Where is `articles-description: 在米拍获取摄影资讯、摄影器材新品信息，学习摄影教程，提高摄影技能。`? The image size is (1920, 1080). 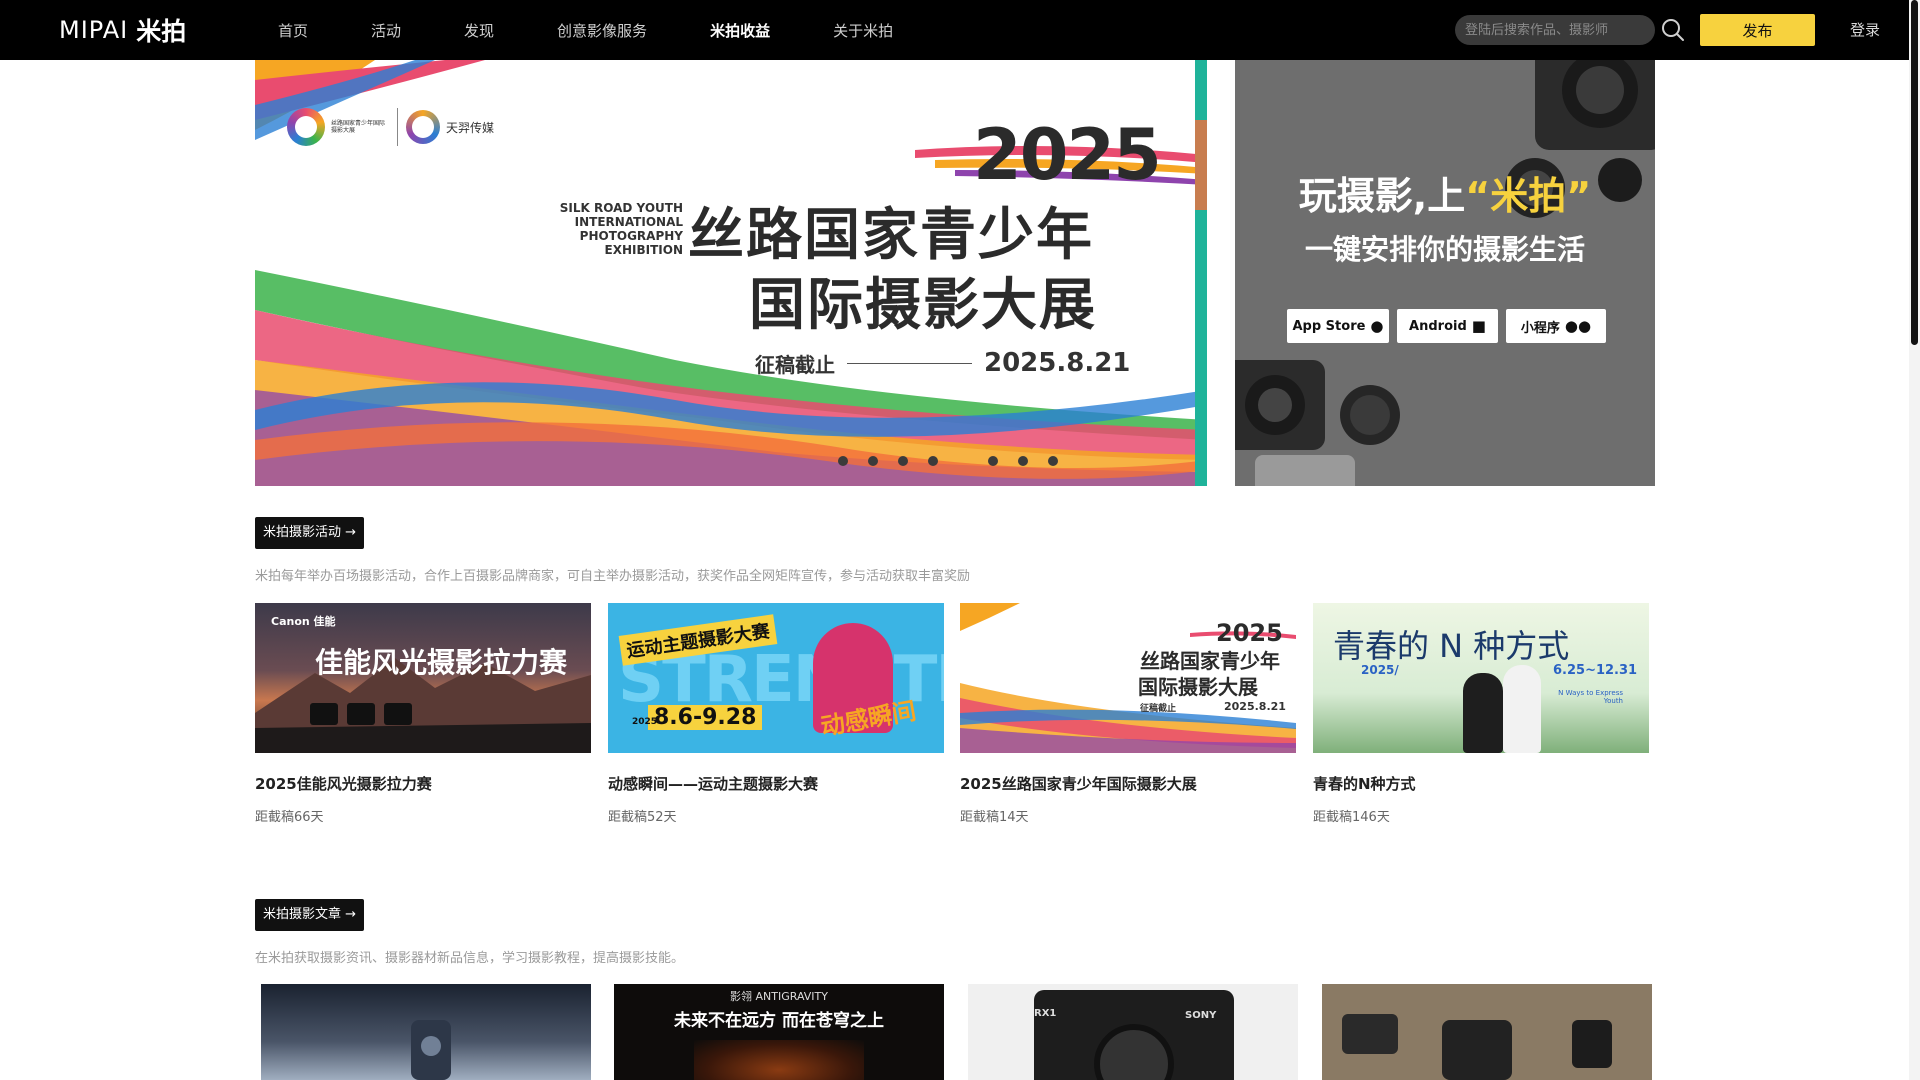 articles-description: 在米拍获取摄影资讯、摄影器材新品信息，学习摄影教程，提高摄影技能。 is located at coordinates (470, 958).